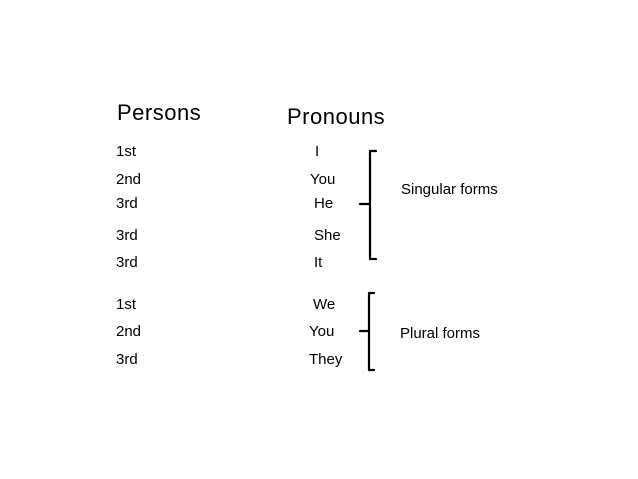 The height and width of the screenshot is (479, 638). What do you see at coordinates (323, 179) in the screenshot?
I see `singular-pronoun-2: You` at bounding box center [323, 179].